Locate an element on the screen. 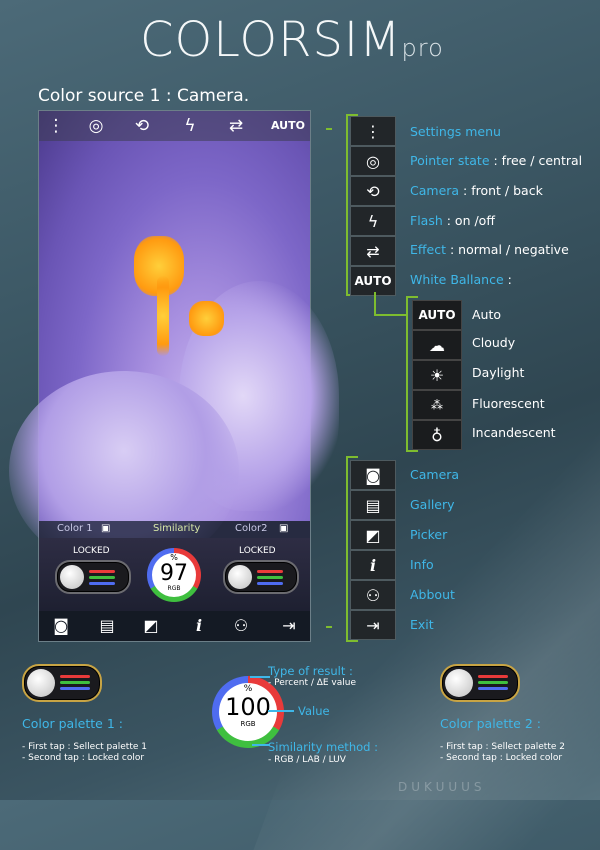 Image resolution: width=600 pixels, height=850 pixels. value-label: Value is located at coordinates (314, 711).